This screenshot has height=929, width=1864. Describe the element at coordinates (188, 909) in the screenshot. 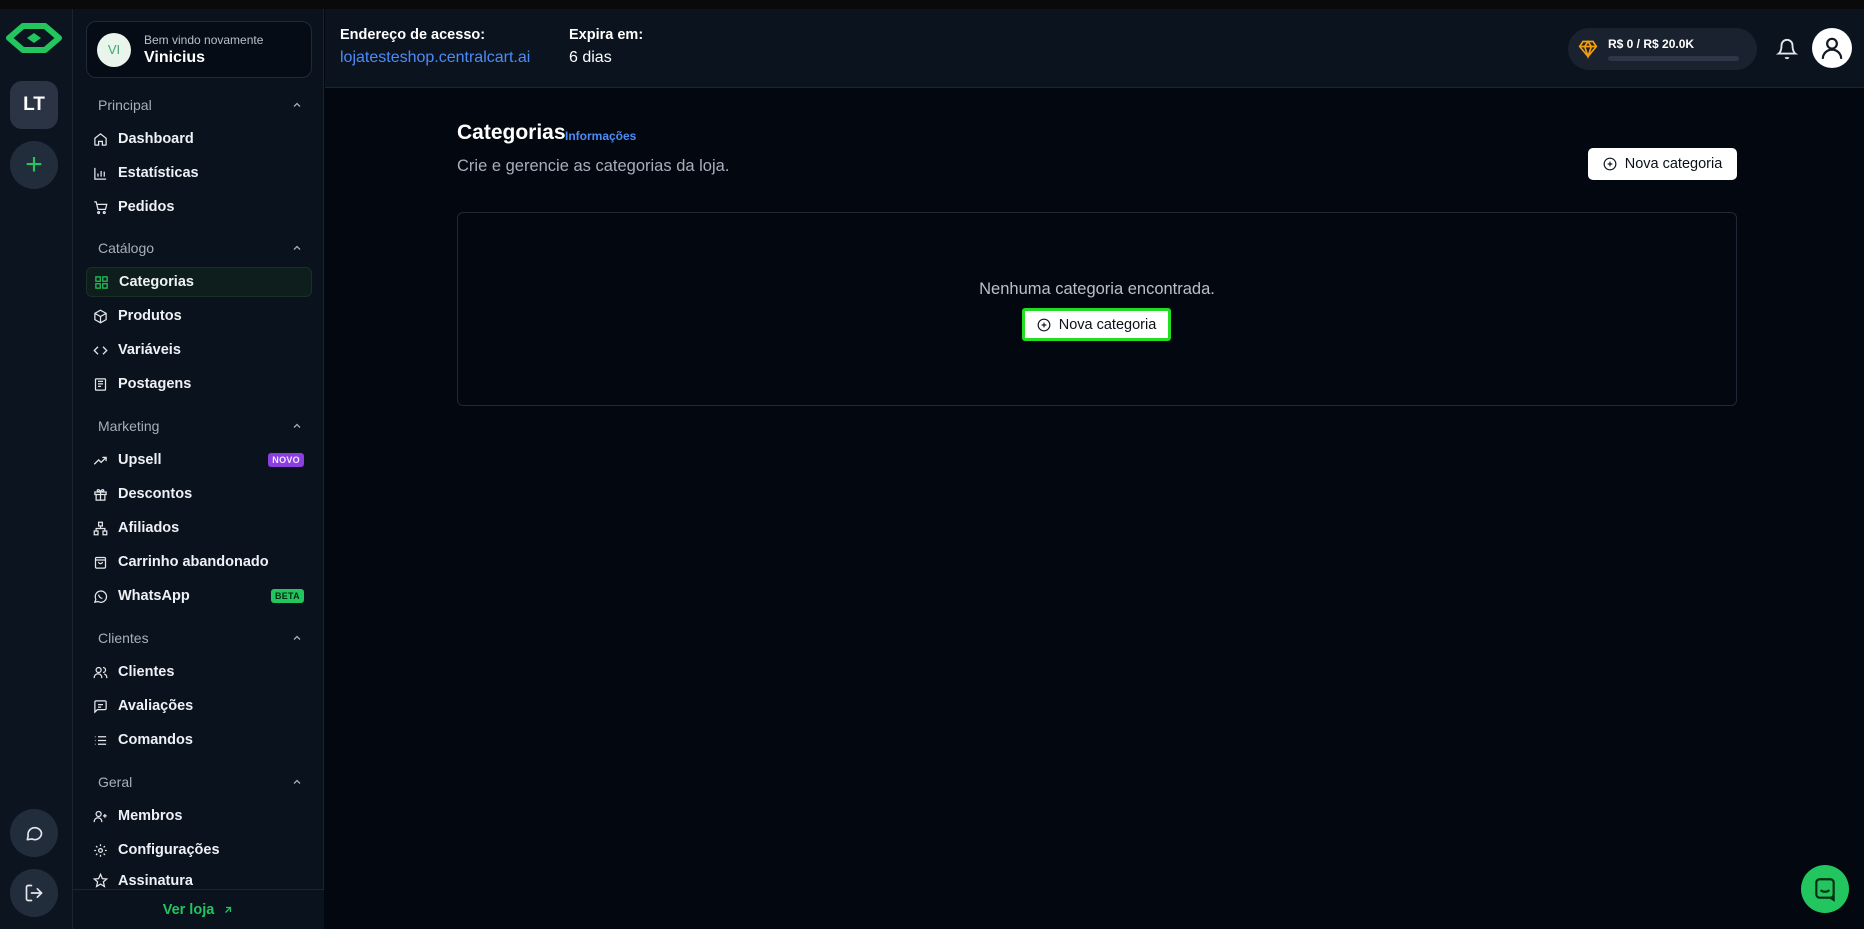

I see `view-store-label: Ver loja` at that location.